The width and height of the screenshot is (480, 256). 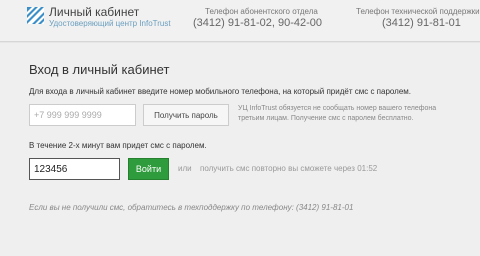 I want to click on login-button: Войти, so click(x=148, y=169).